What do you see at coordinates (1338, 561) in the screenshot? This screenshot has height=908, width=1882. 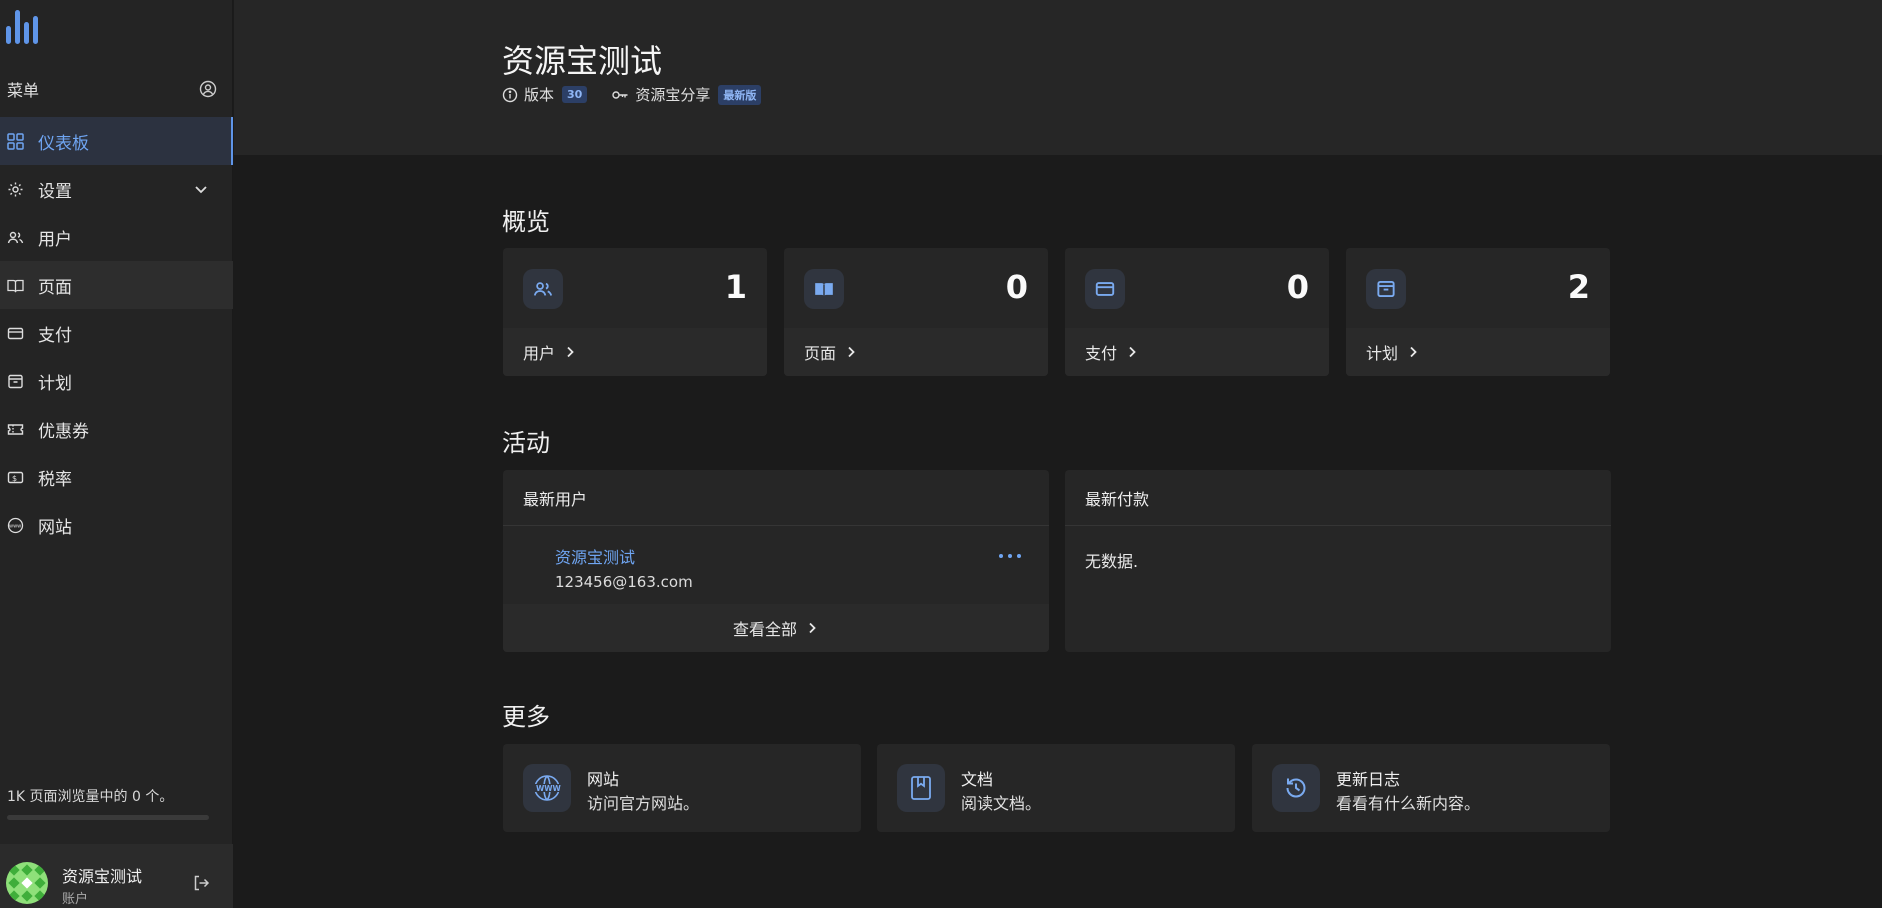 I see `latest-payments-card: 最新付款 无数据.` at bounding box center [1338, 561].